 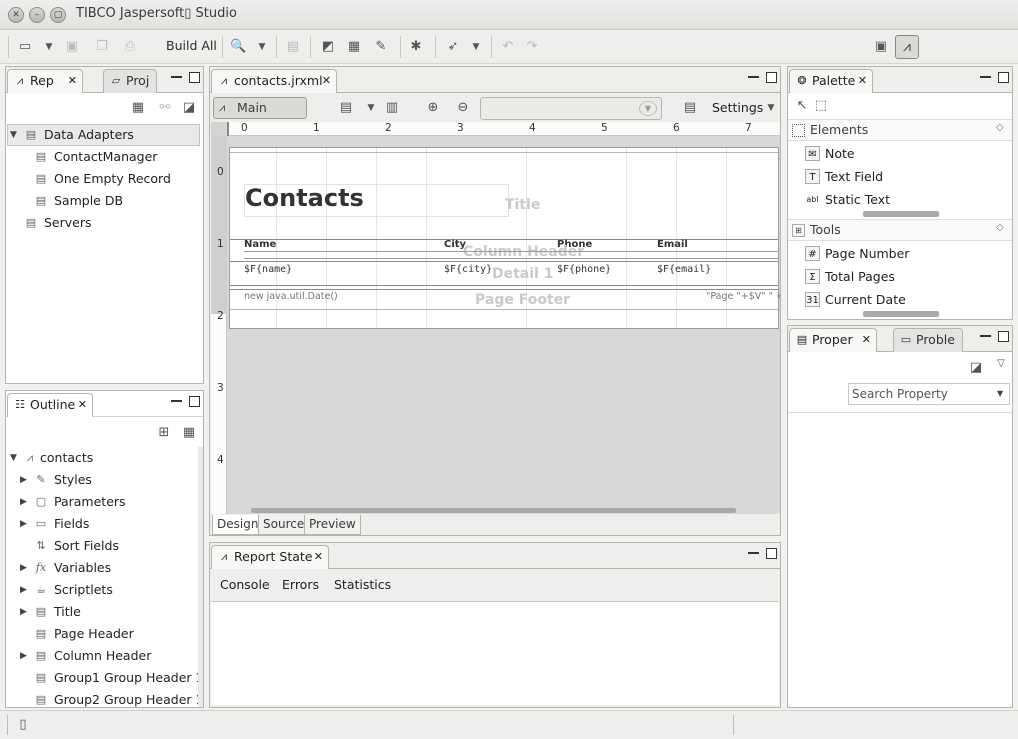 What do you see at coordinates (648, 108) in the screenshot?
I see `zoom-dropdown-icon: ▼` at bounding box center [648, 108].